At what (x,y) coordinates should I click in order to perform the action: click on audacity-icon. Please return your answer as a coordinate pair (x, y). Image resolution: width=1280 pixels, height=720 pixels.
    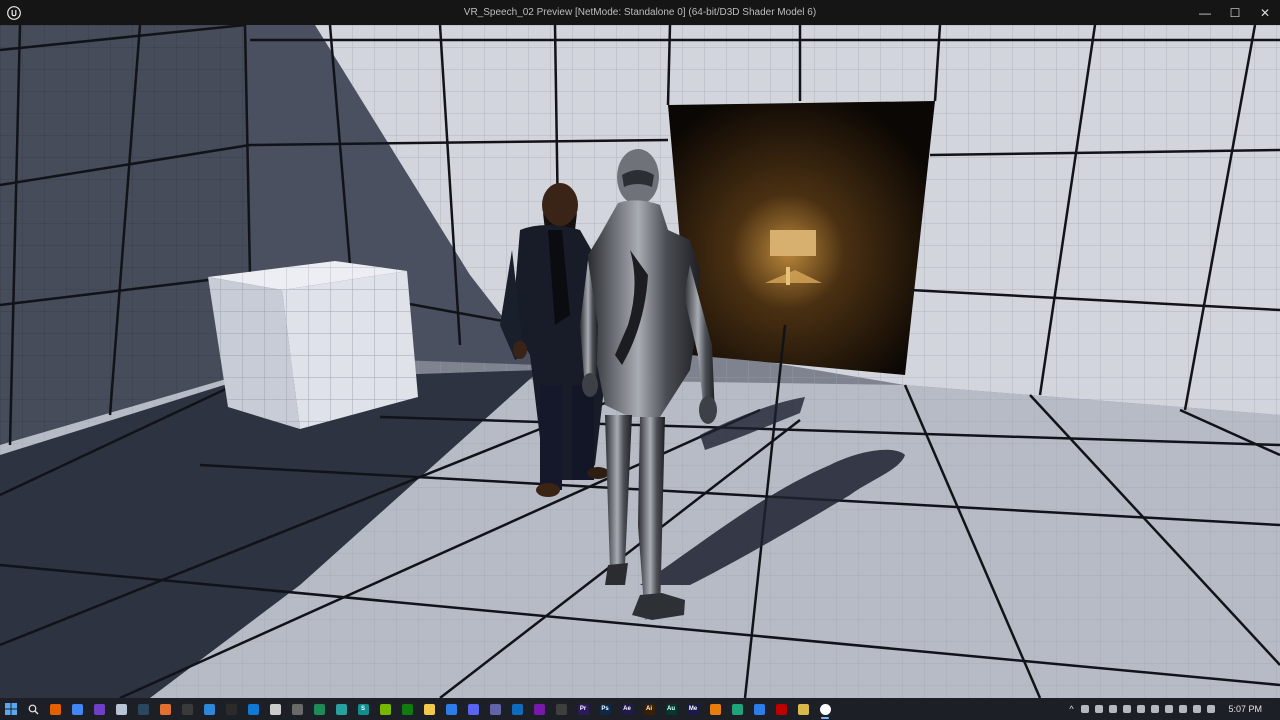
    Looking at the image, I should click on (561, 709).